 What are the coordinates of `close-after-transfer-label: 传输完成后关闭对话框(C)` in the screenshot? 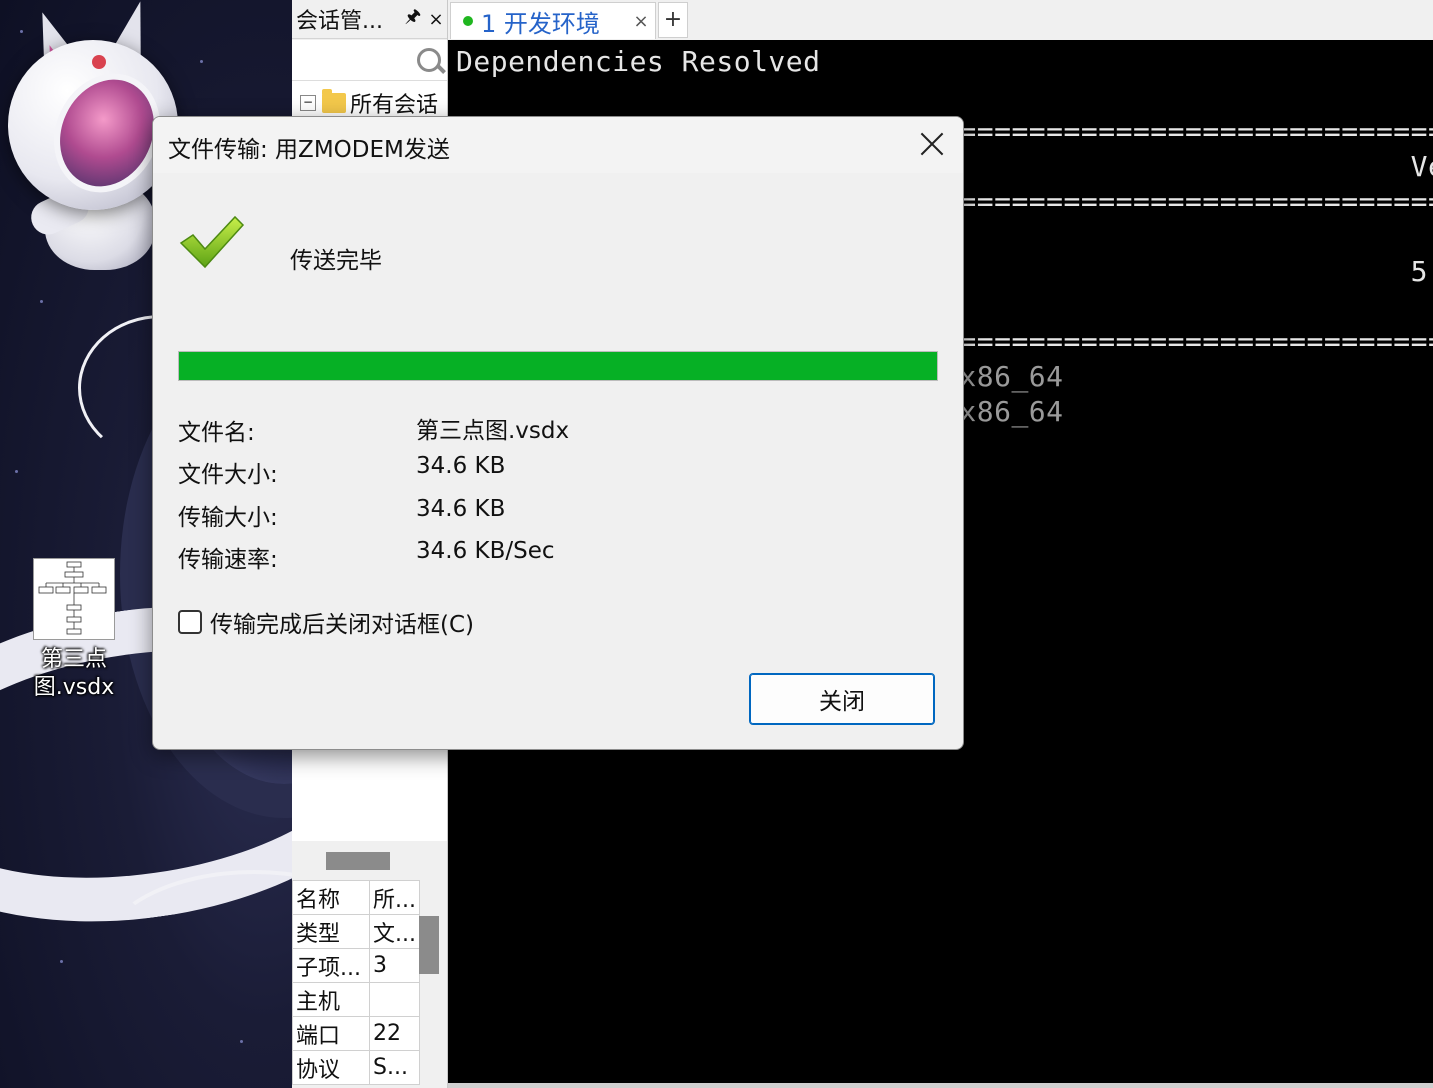 It's located at (342, 622).